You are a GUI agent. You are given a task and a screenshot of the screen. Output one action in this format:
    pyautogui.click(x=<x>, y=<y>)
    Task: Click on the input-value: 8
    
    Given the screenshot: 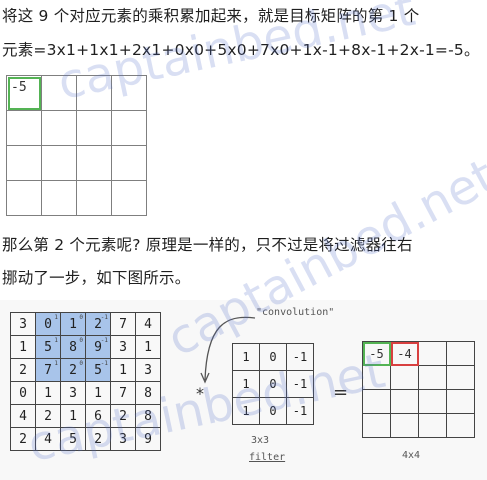 What is the action you would take?
    pyautogui.click(x=148, y=416)
    